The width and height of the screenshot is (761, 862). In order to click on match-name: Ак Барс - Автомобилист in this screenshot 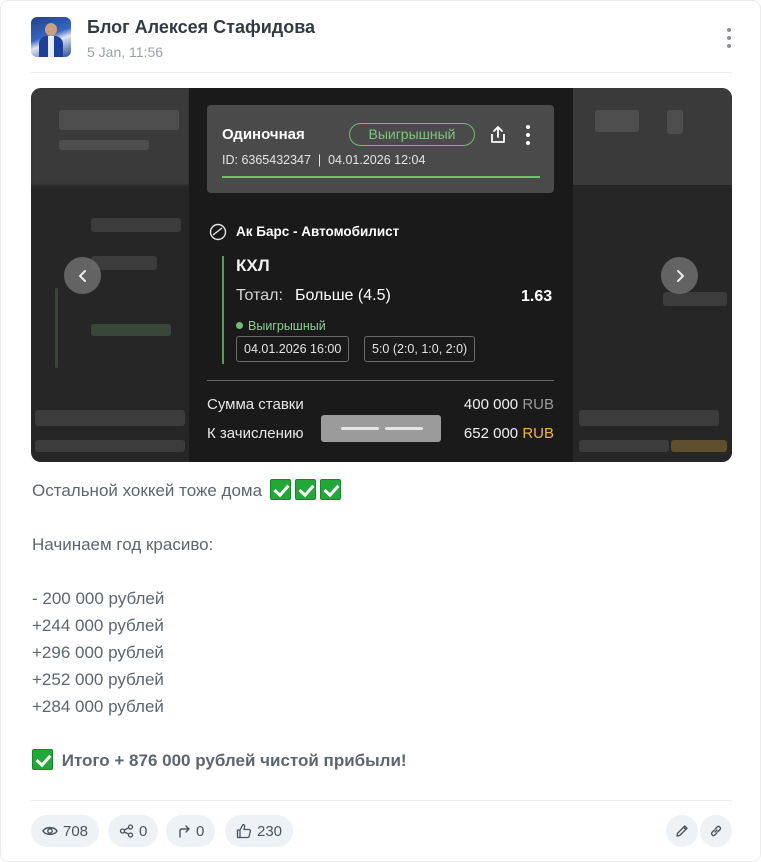, I will do `click(318, 231)`.